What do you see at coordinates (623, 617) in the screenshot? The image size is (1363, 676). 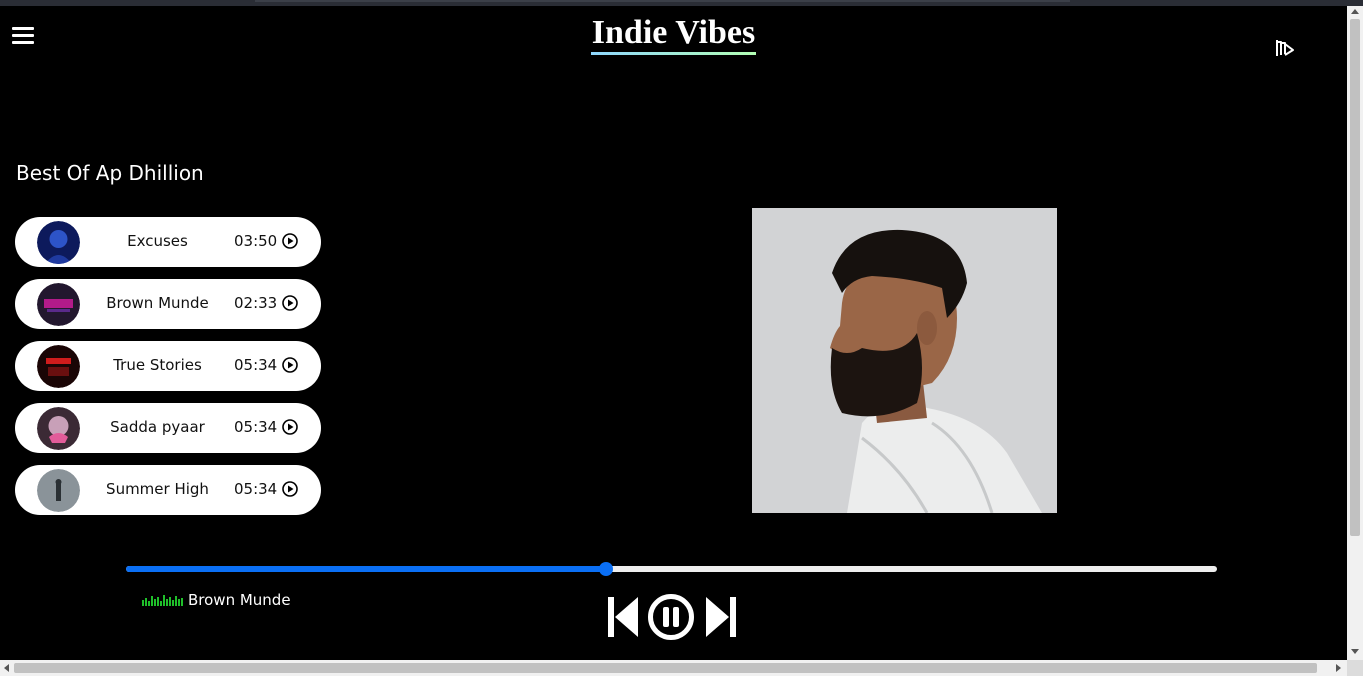 I see `skip-previous-icon` at bounding box center [623, 617].